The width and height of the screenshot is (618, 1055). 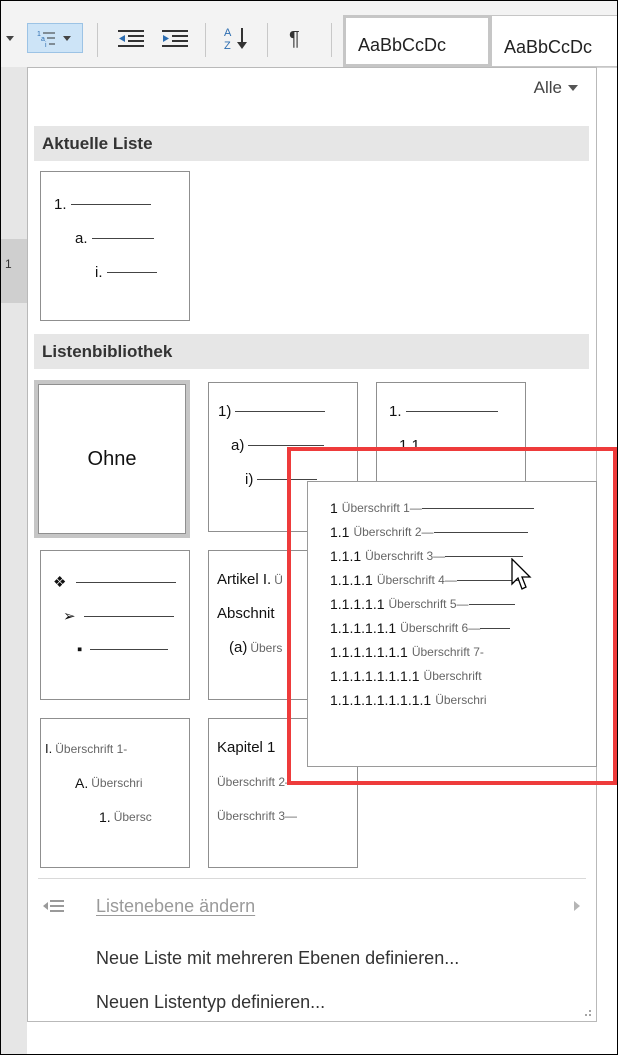 I want to click on mouse-cursor-icon, so click(x=521, y=574).